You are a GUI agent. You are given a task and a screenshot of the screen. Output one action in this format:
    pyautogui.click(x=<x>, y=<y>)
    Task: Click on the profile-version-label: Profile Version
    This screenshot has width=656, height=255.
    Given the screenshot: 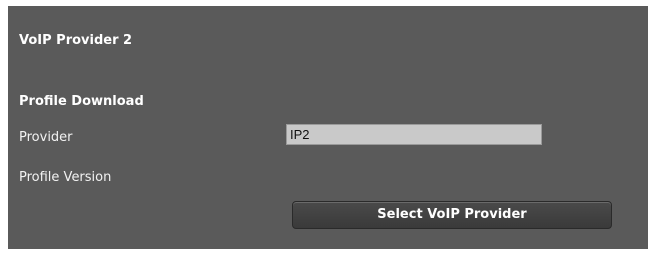 What is the action you would take?
    pyautogui.click(x=65, y=177)
    